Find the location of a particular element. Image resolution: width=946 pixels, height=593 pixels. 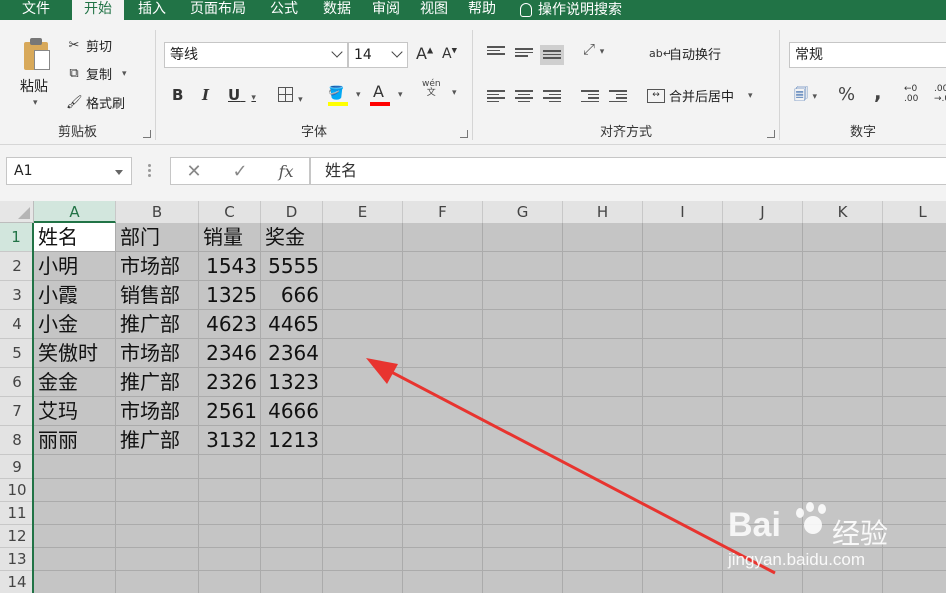

tab-view: 视图 is located at coordinates (434, 10).